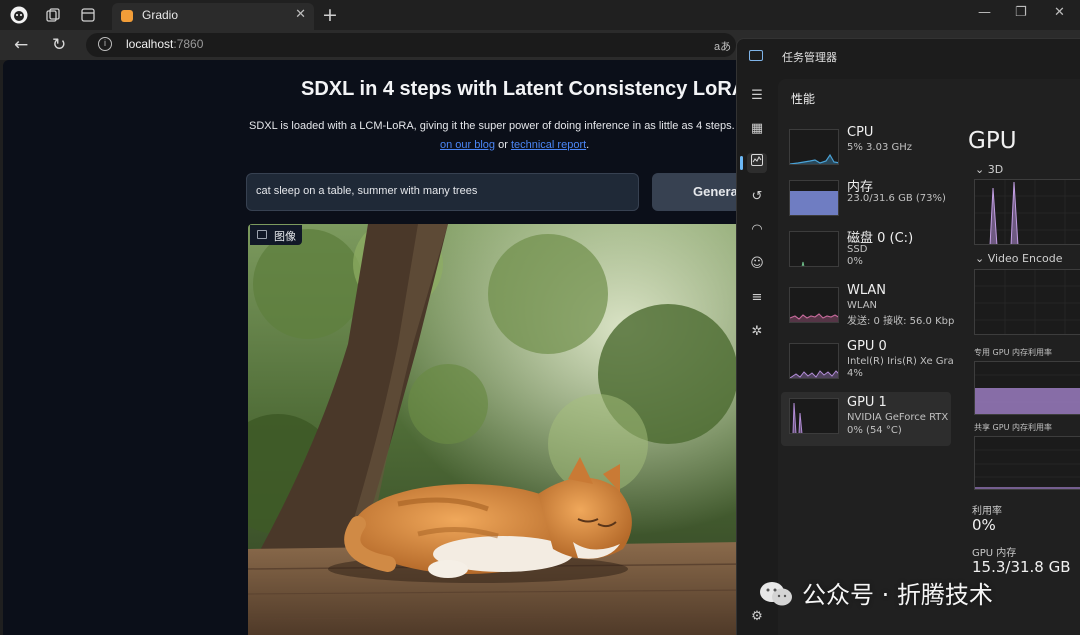  What do you see at coordinates (694, 192) in the screenshot?
I see `generate-button: Genera` at bounding box center [694, 192].